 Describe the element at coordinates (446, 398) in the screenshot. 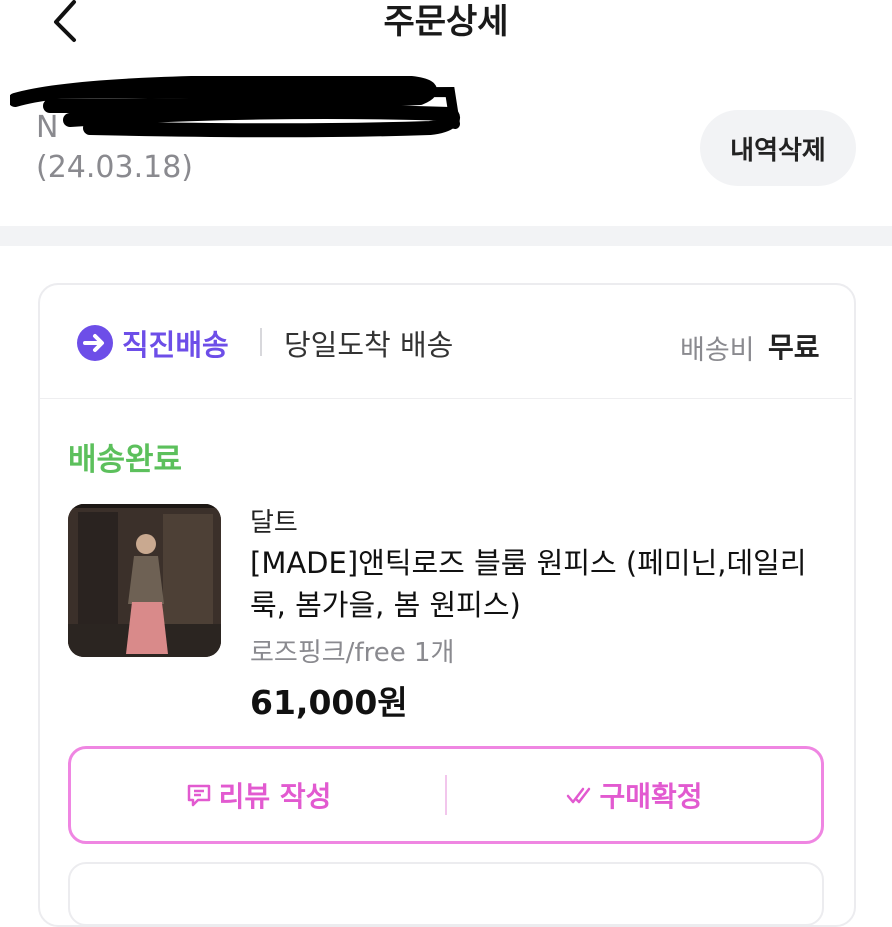

I see `card-divider` at that location.